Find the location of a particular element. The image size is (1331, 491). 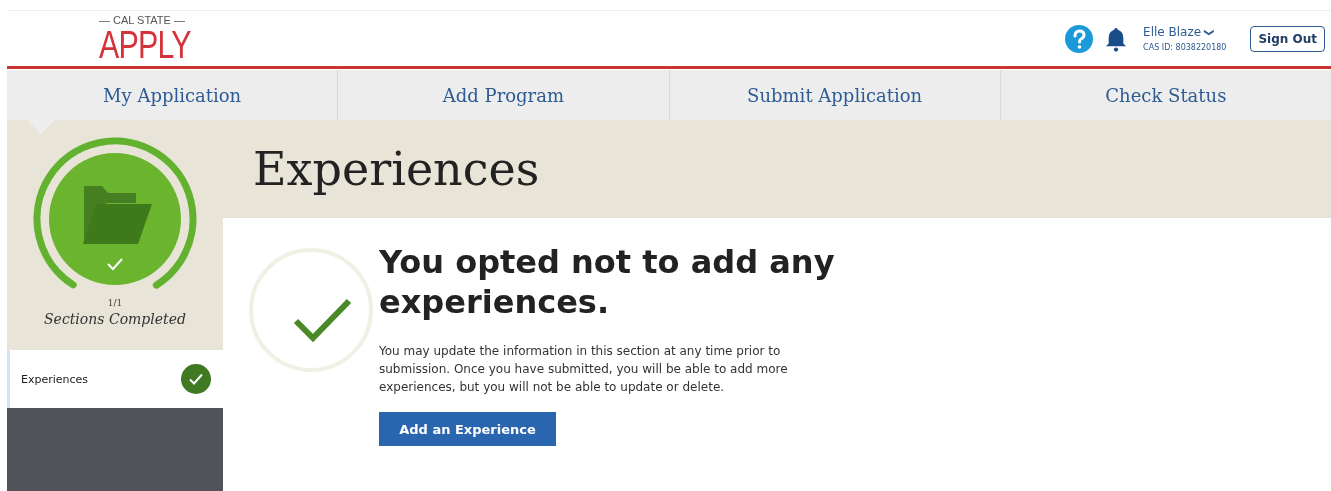

logo-tagline: — CAL STATE — is located at coordinates (142, 19).